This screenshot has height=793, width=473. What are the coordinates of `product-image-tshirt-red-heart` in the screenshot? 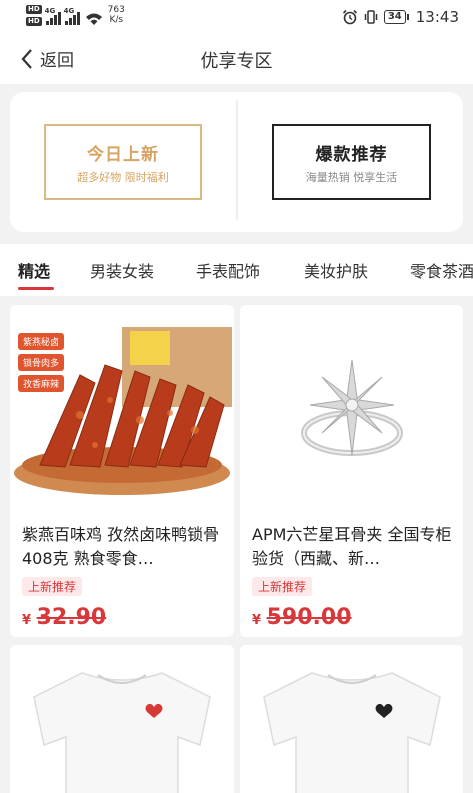 It's located at (122, 719).